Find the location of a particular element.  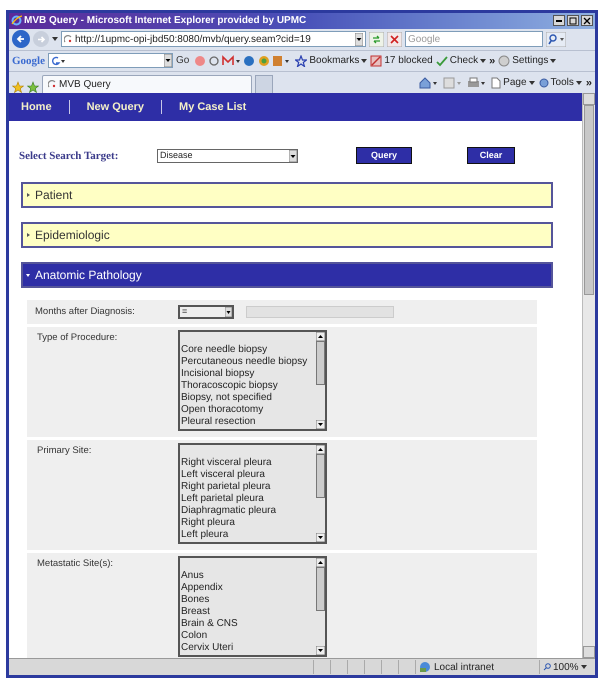

zoom-button: 100% is located at coordinates (567, 667).